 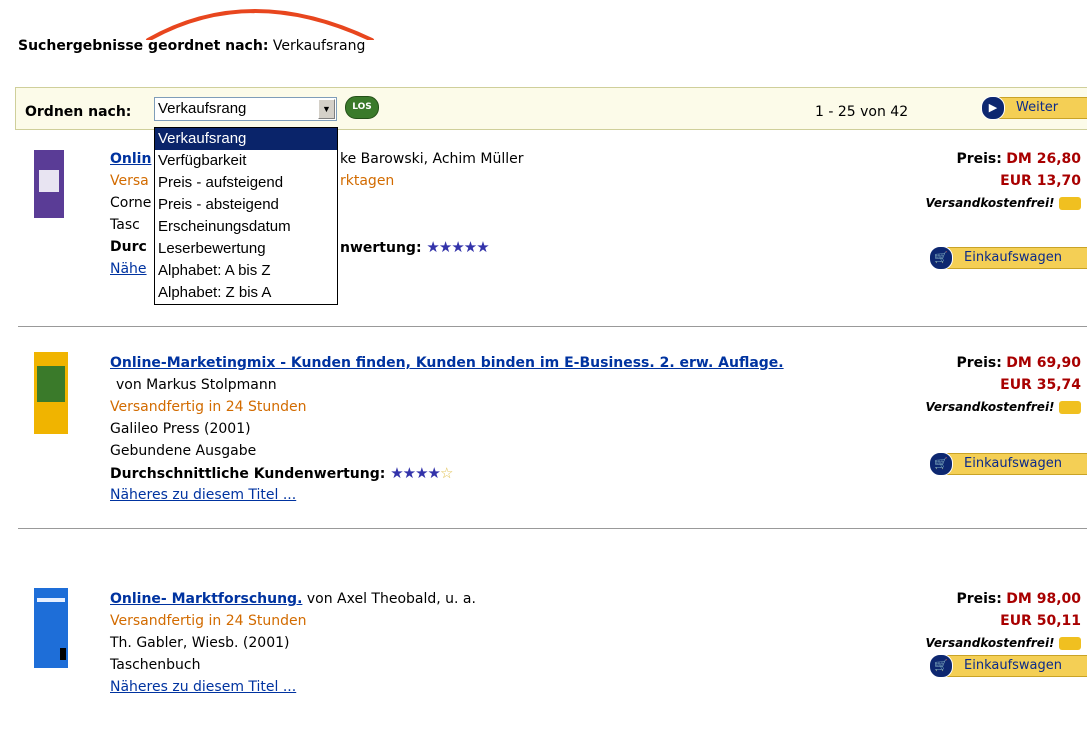 What do you see at coordinates (457, 247) in the screenshot?
I see `rating-stars: ★★★★★` at bounding box center [457, 247].